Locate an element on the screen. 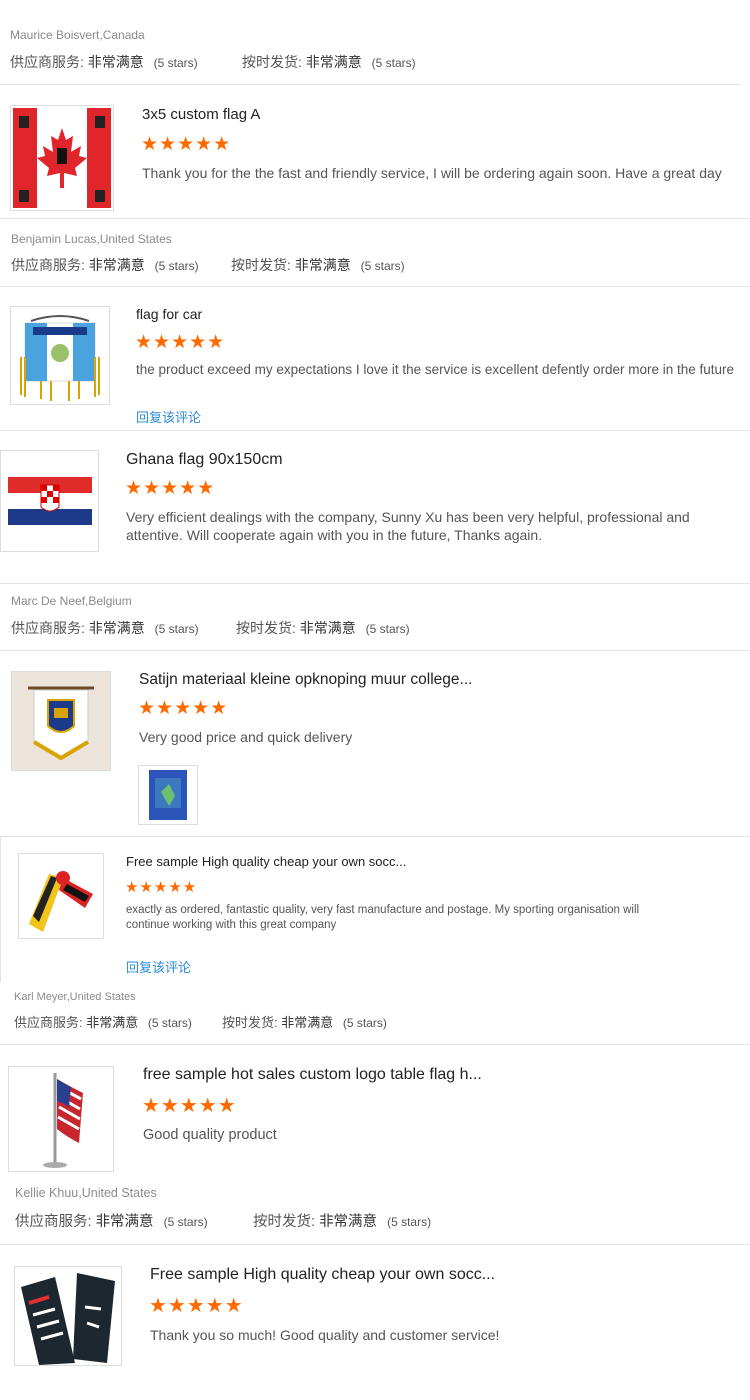  reviewer-name: Kellie Khuu,United States is located at coordinates (86, 1193).